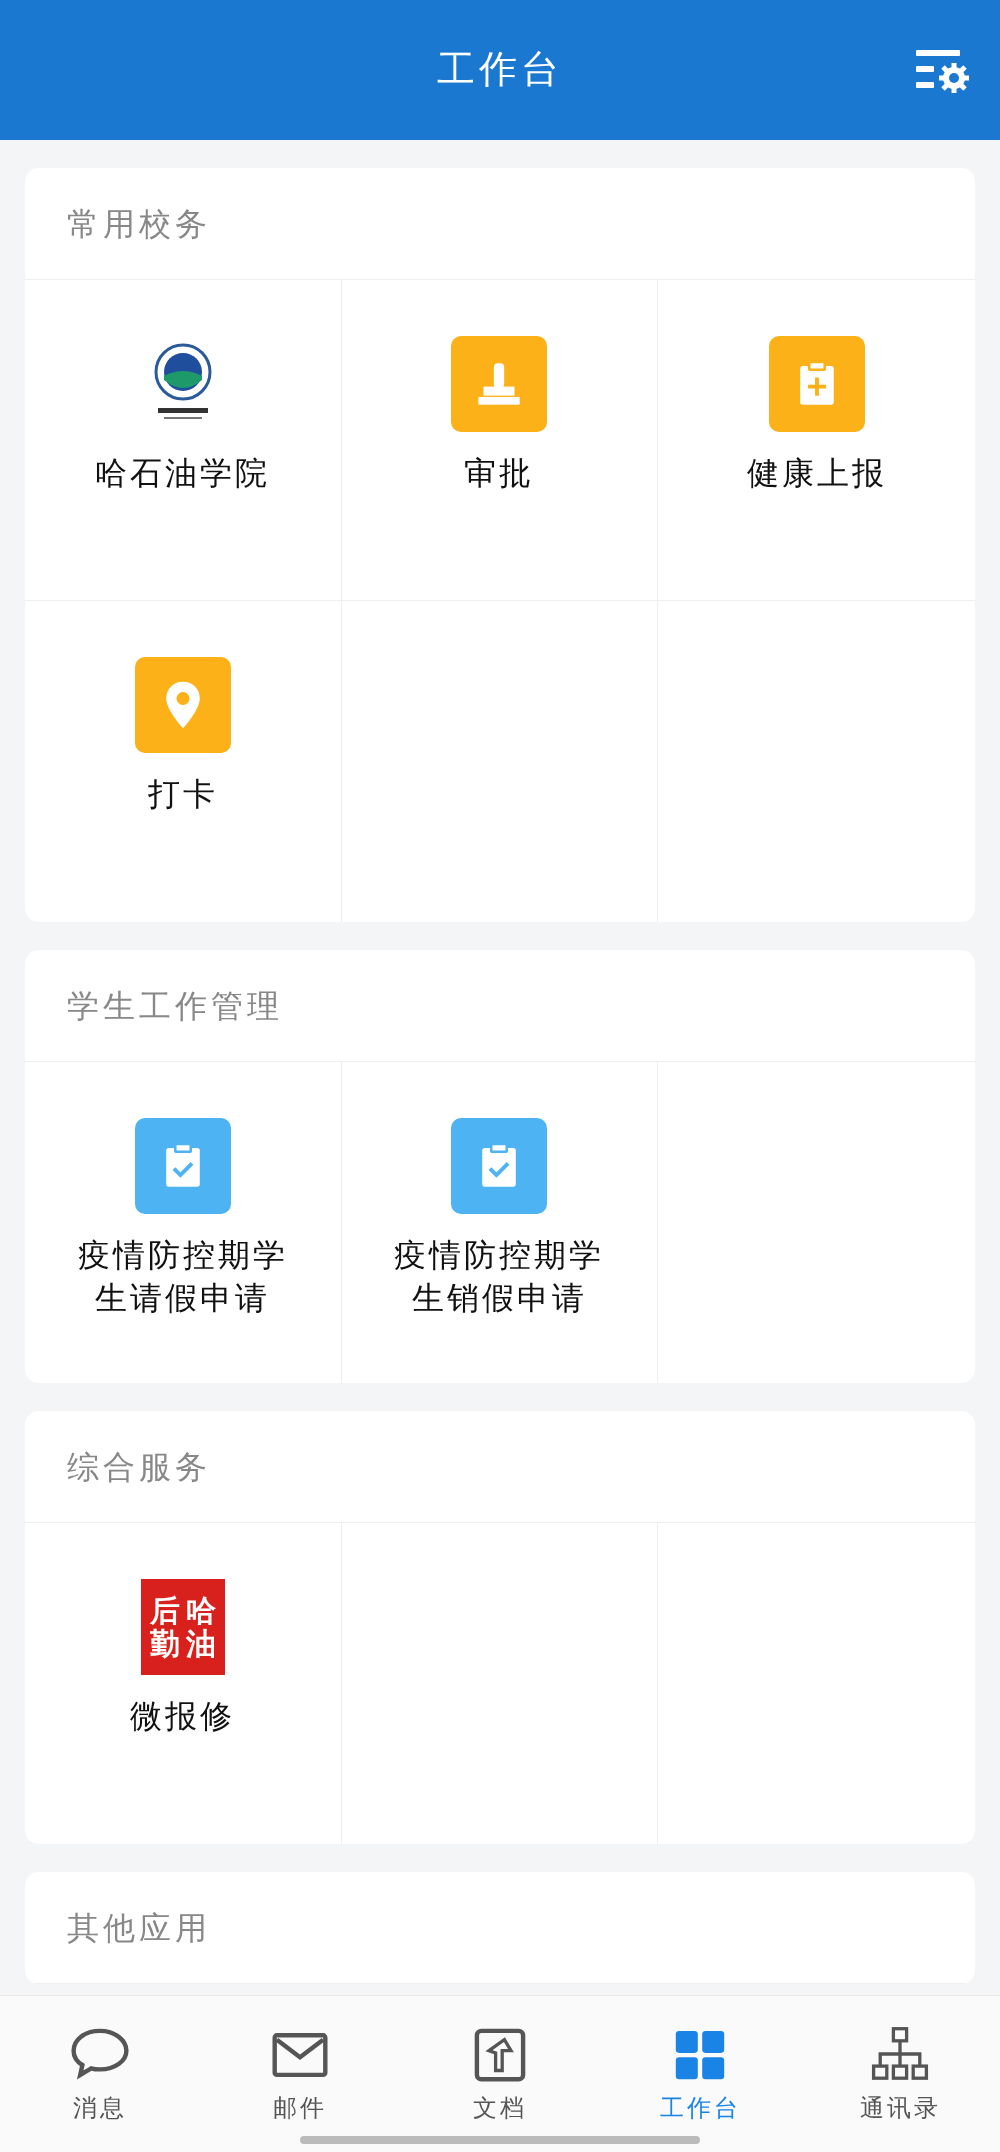 The width and height of the screenshot is (1000, 2152). What do you see at coordinates (300, 2074) in the screenshot?
I see `tab-item: 邮件` at bounding box center [300, 2074].